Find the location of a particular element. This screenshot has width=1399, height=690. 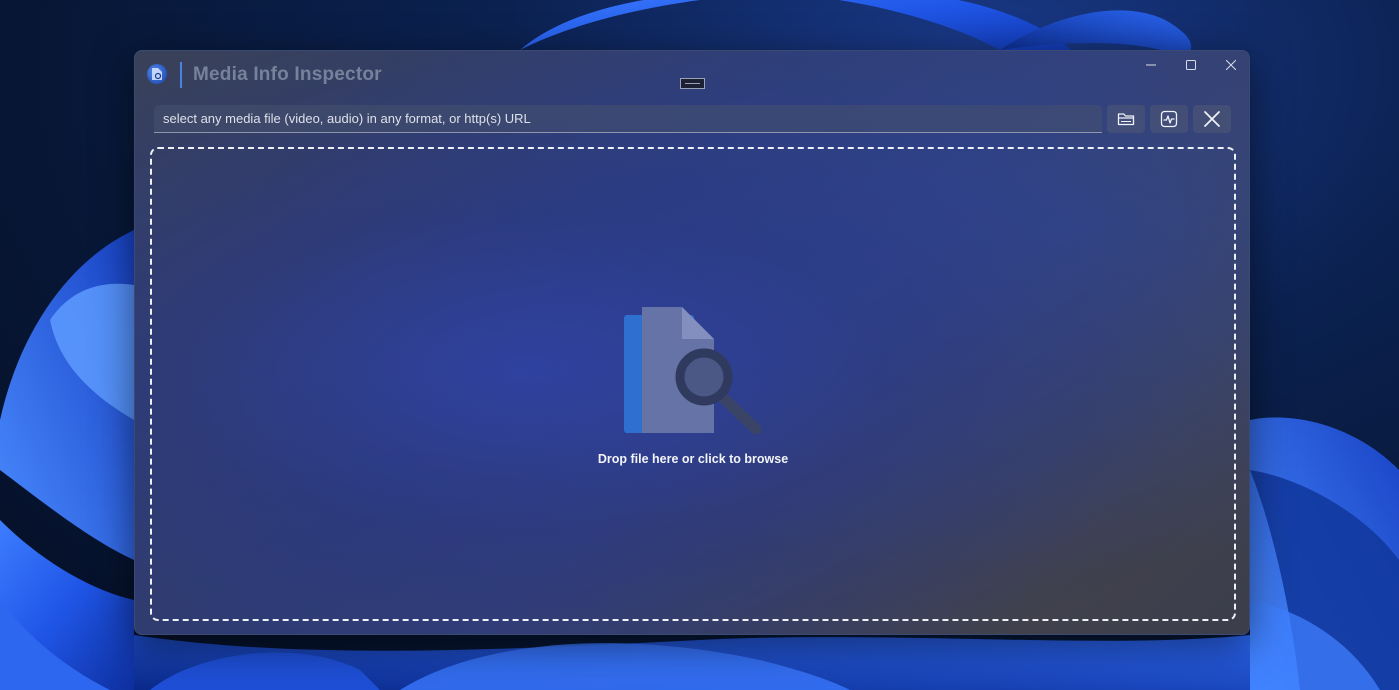

window-close-button is located at coordinates (1230, 65).